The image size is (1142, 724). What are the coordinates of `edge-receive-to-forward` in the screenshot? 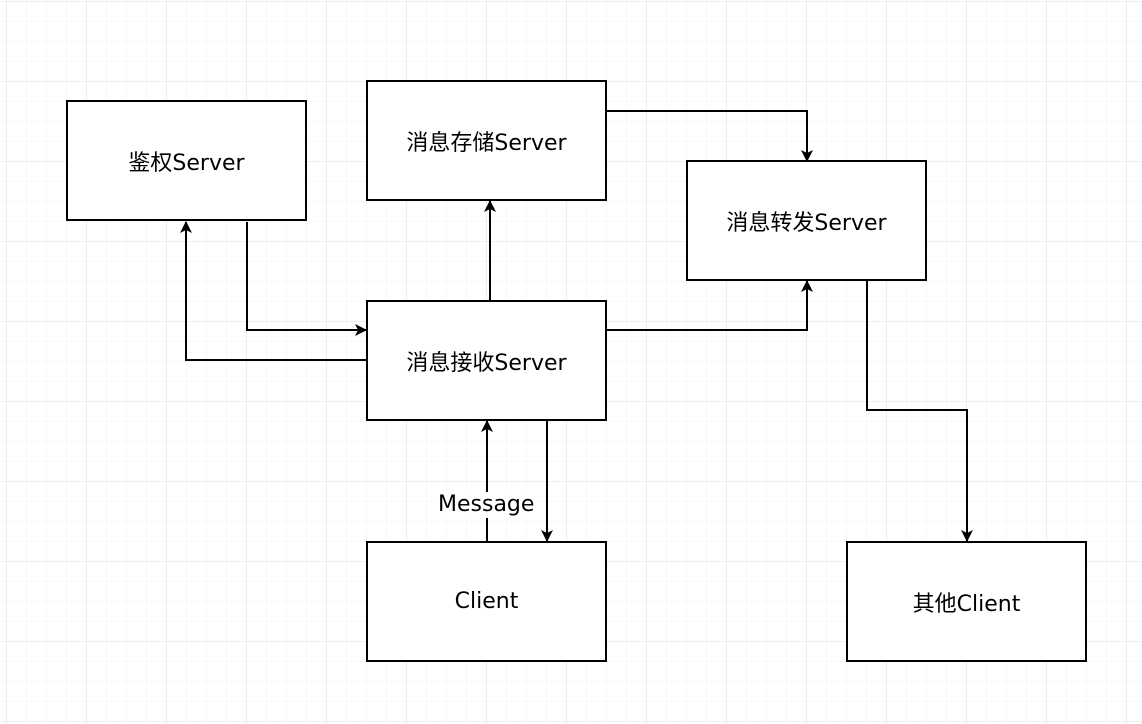 It's located at (710, 305).